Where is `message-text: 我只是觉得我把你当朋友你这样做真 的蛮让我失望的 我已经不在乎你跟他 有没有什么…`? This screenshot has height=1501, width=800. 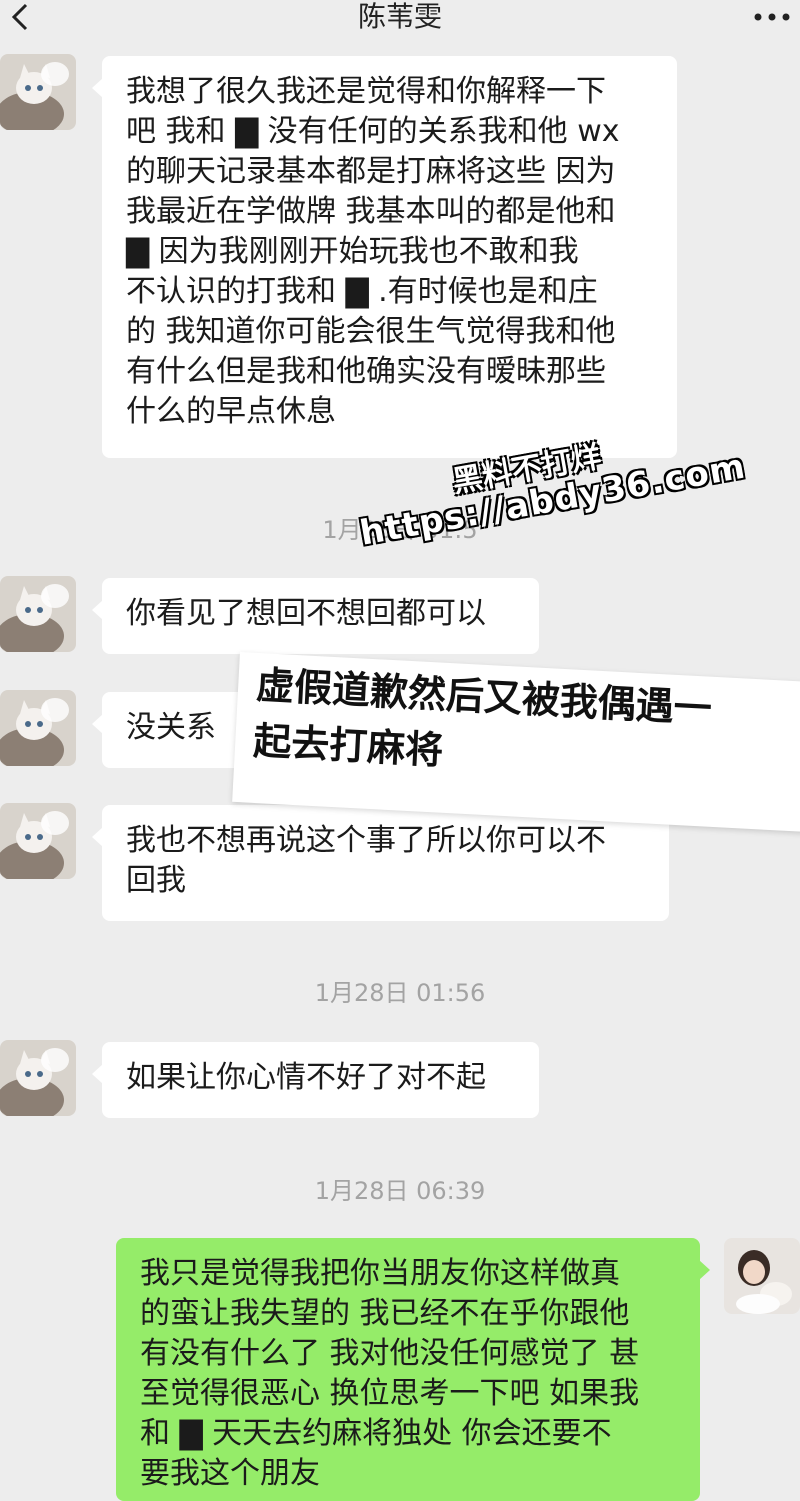
message-text: 我只是觉得我把你当朋友你这样做真 的蛮让我失望的 我已经不在乎你跟他 有没有什么… is located at coordinates (390, 1373).